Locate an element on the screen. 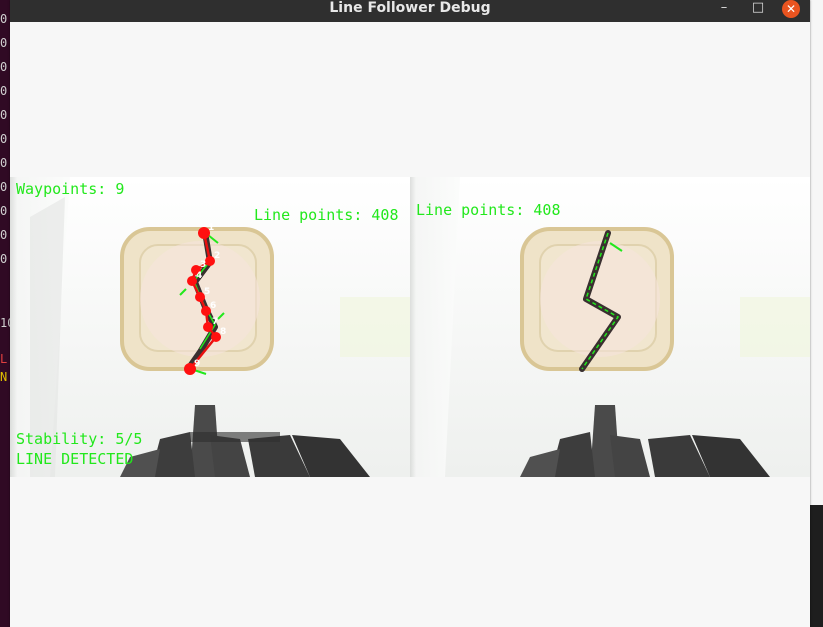 This screenshot has height=627, width=823. waypoint-label: 5 is located at coordinates (207, 292).